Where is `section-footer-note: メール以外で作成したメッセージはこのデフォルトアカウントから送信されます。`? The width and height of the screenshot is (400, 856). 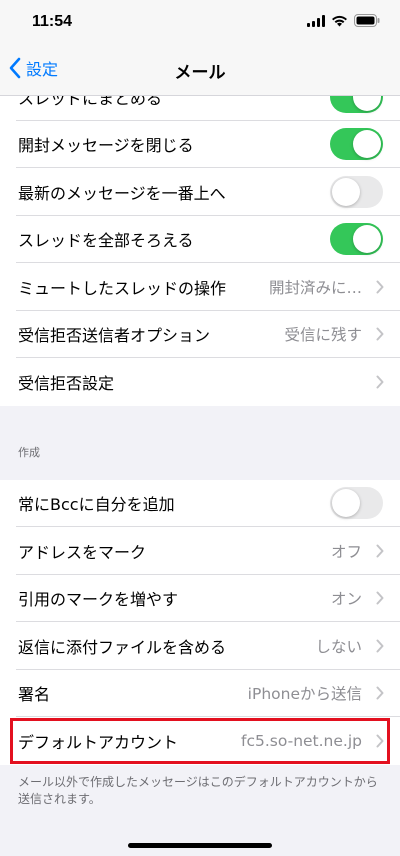
section-footer-note: メール以外で作成したメッセージはこのデフォルトアカウントから送信されます。 is located at coordinates (198, 790).